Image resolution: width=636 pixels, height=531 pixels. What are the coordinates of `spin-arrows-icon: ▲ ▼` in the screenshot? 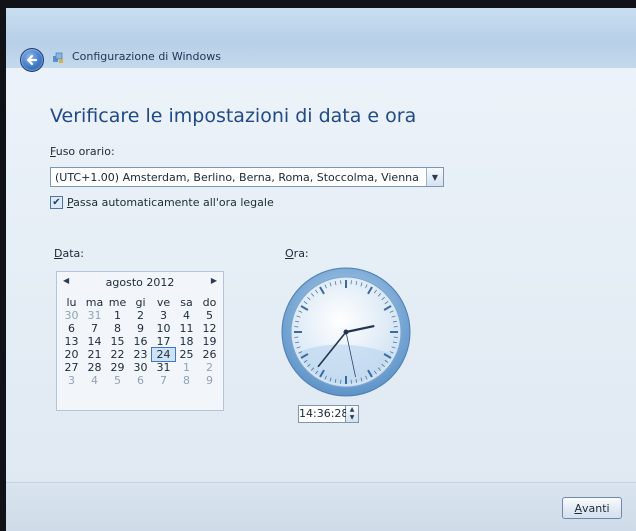 It's located at (352, 414).